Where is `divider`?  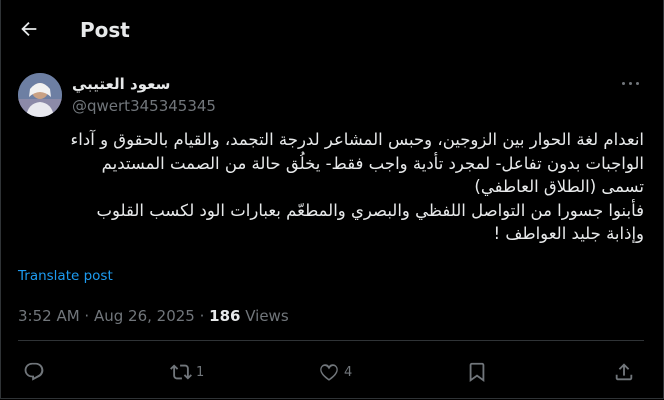 divider is located at coordinates (331, 340).